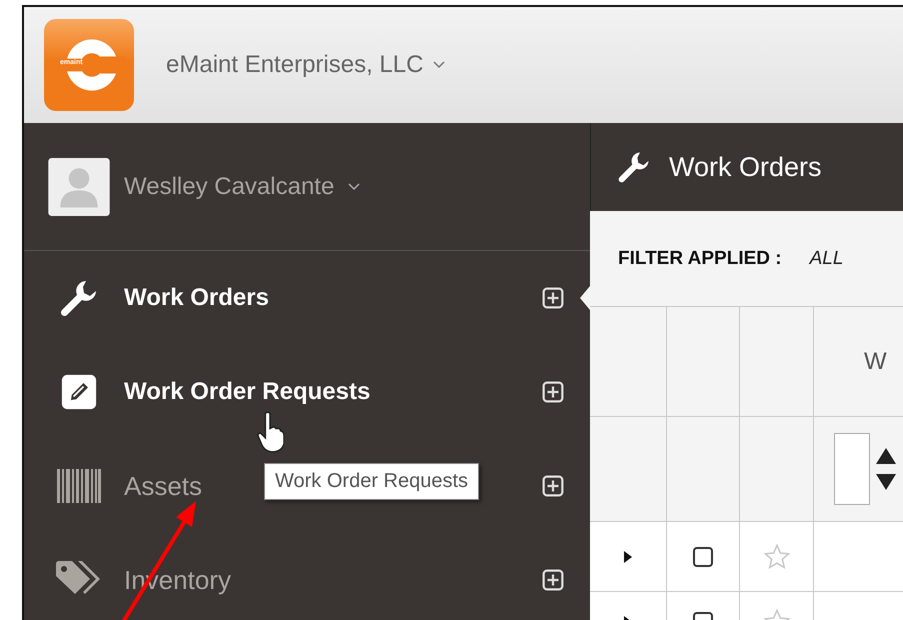 The height and width of the screenshot is (620, 903). What do you see at coordinates (700, 259) in the screenshot?
I see `filter-label: FILTER APPLIED :` at bounding box center [700, 259].